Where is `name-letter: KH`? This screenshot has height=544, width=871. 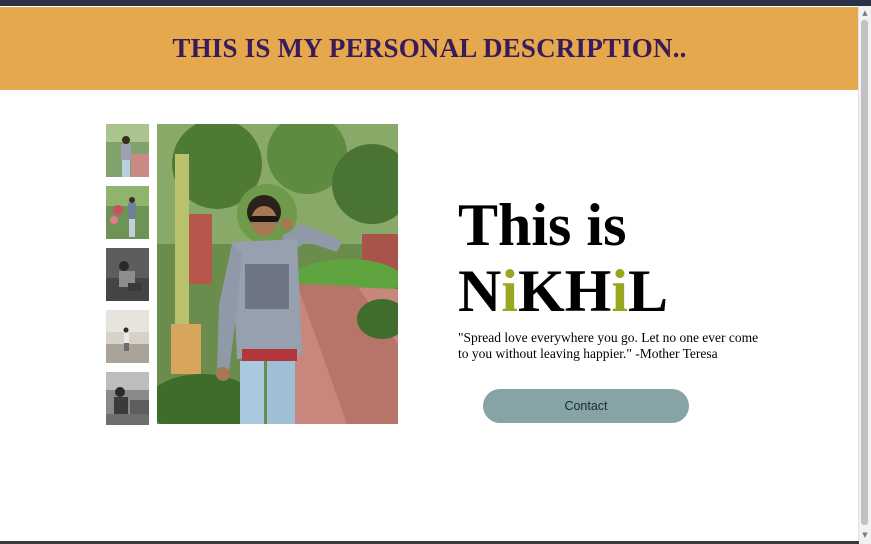
name-letter: KH is located at coordinates (565, 291).